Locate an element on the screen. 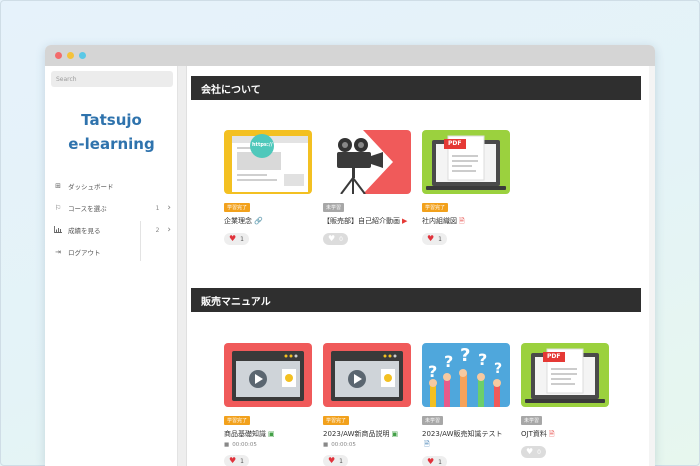 Image resolution: width=700 pixels, height=466 pixels. course-card: 学習完了 商品基礎知識 ▣ ■ 00:00:05 ♥ 1 is located at coordinates (268, 404).